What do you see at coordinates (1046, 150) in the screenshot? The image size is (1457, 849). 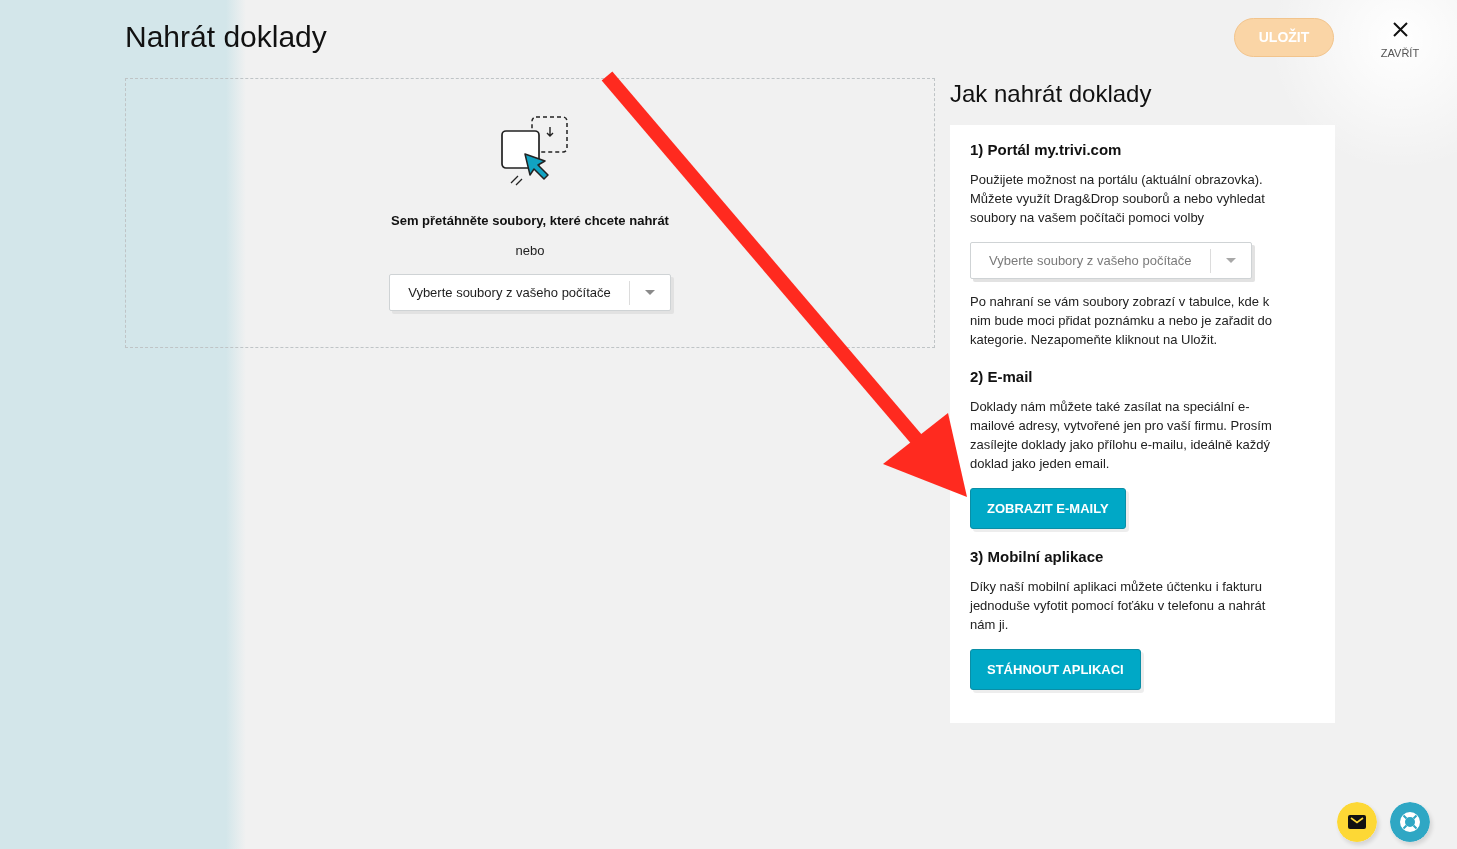 I see `section-heading: 1) Portál my.trivi.com` at bounding box center [1046, 150].